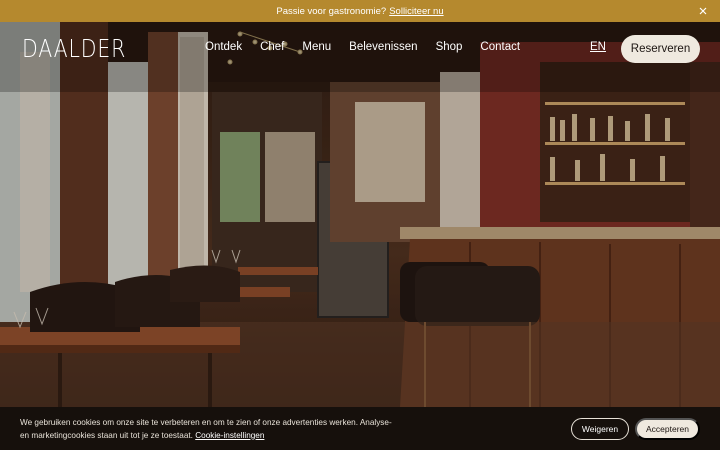  What do you see at coordinates (600, 429) in the screenshot?
I see `decline-button: Weigeren` at bounding box center [600, 429].